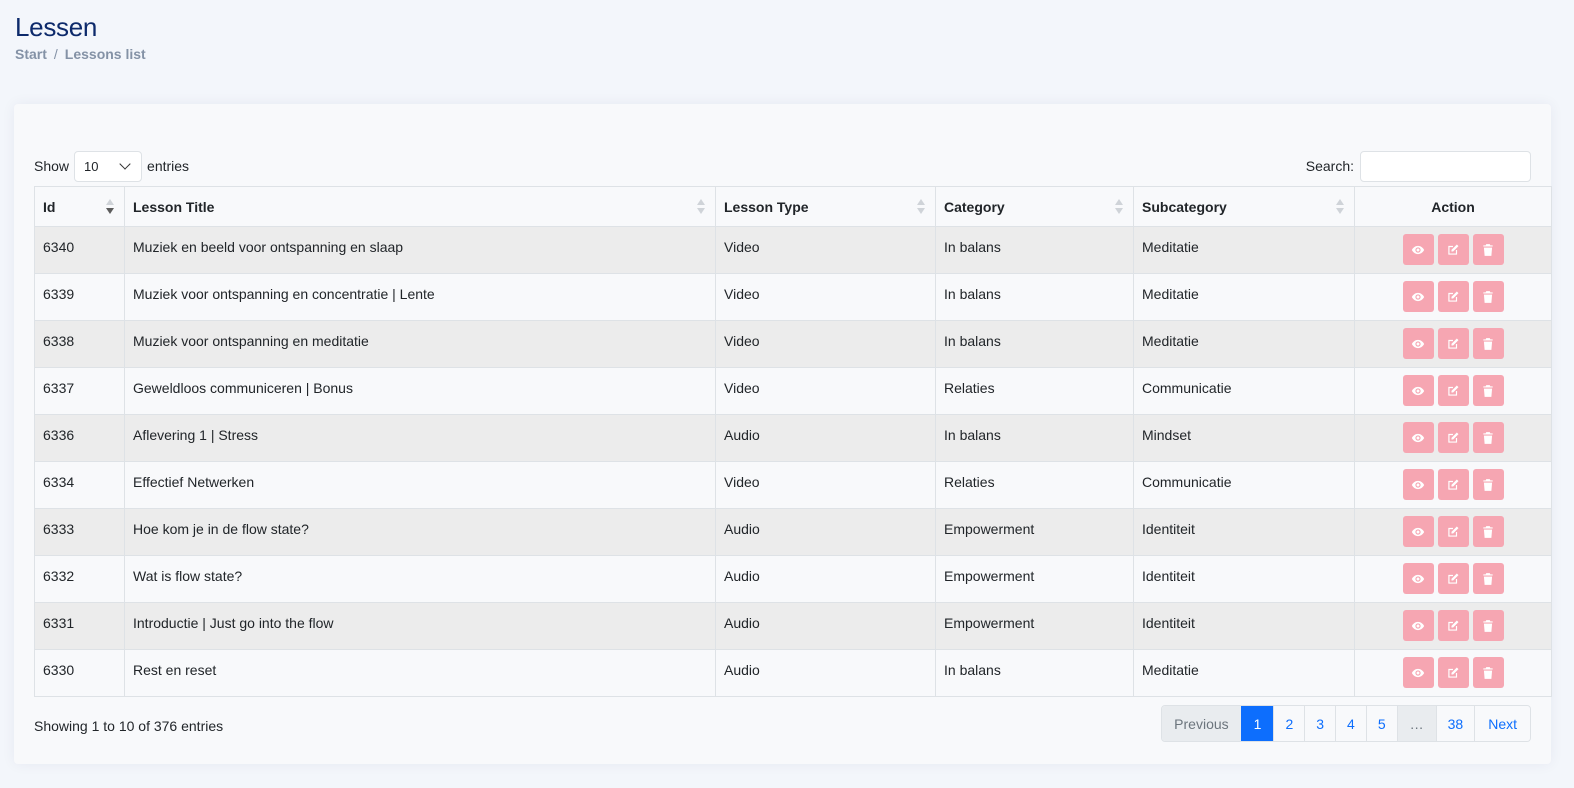  What do you see at coordinates (1455, 723) in the screenshot?
I see `pagination-page-38: 38` at bounding box center [1455, 723].